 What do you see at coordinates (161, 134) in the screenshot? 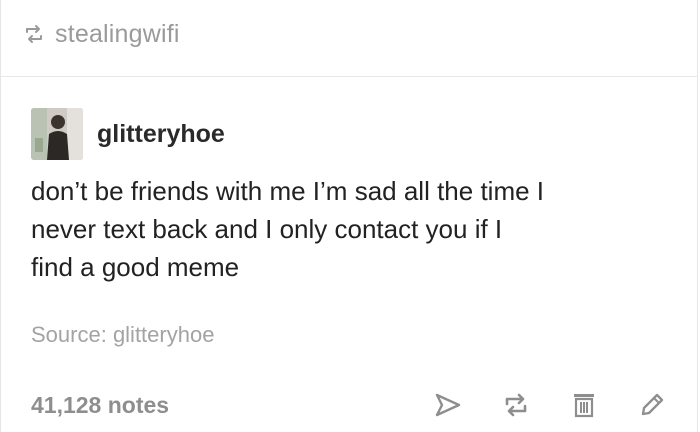
I see `author-username: glitteryhoe` at bounding box center [161, 134].